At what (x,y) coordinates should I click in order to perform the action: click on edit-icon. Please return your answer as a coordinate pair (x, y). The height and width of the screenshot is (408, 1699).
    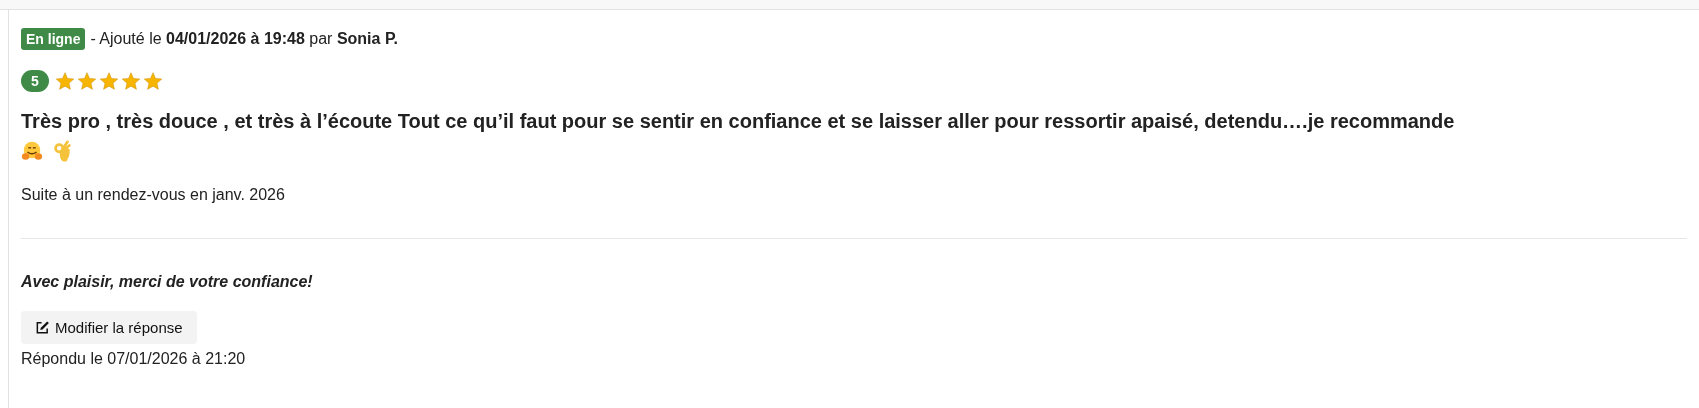
    Looking at the image, I should click on (42, 327).